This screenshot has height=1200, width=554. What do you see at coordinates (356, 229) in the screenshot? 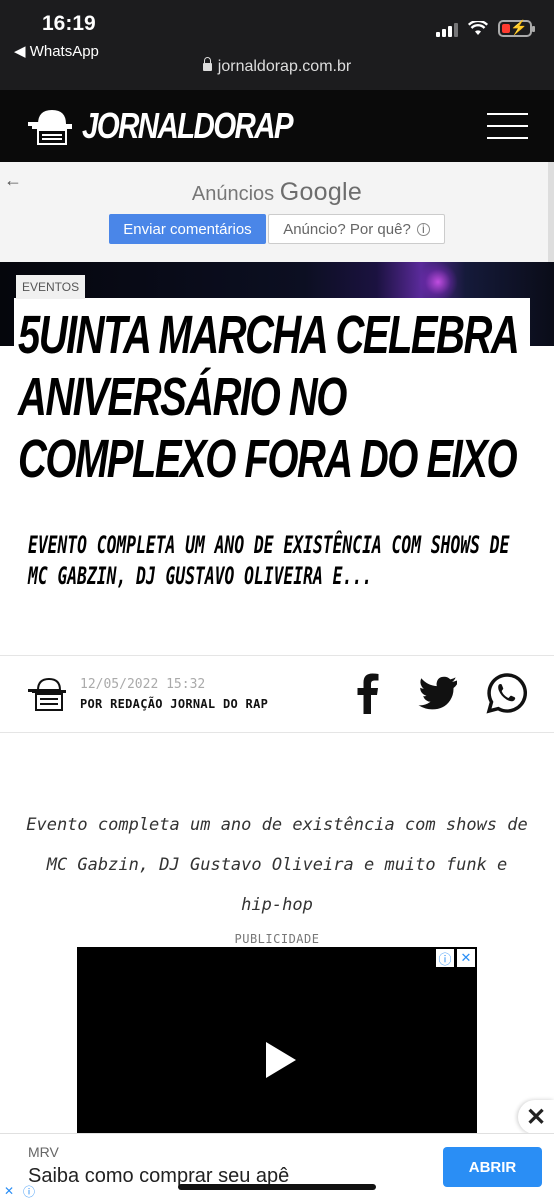
I see `why-this-ad-button: Anúncio? Por quê? i` at bounding box center [356, 229].